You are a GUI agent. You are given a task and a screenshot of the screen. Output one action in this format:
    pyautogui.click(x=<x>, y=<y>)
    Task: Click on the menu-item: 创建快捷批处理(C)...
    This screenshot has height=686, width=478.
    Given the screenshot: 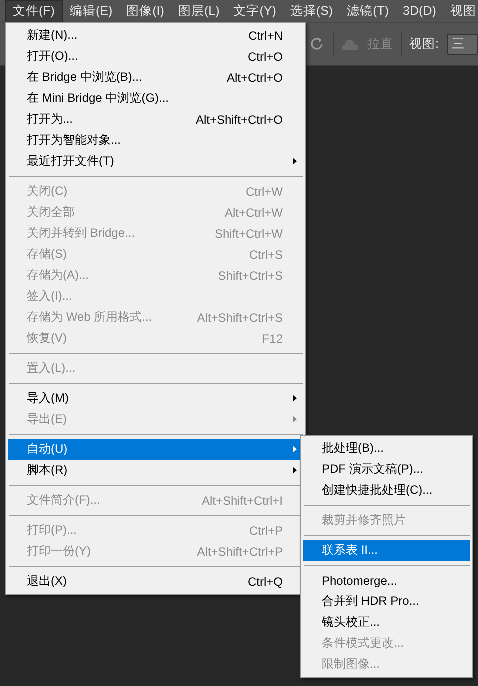 What is the action you would take?
    pyautogui.click(x=386, y=490)
    